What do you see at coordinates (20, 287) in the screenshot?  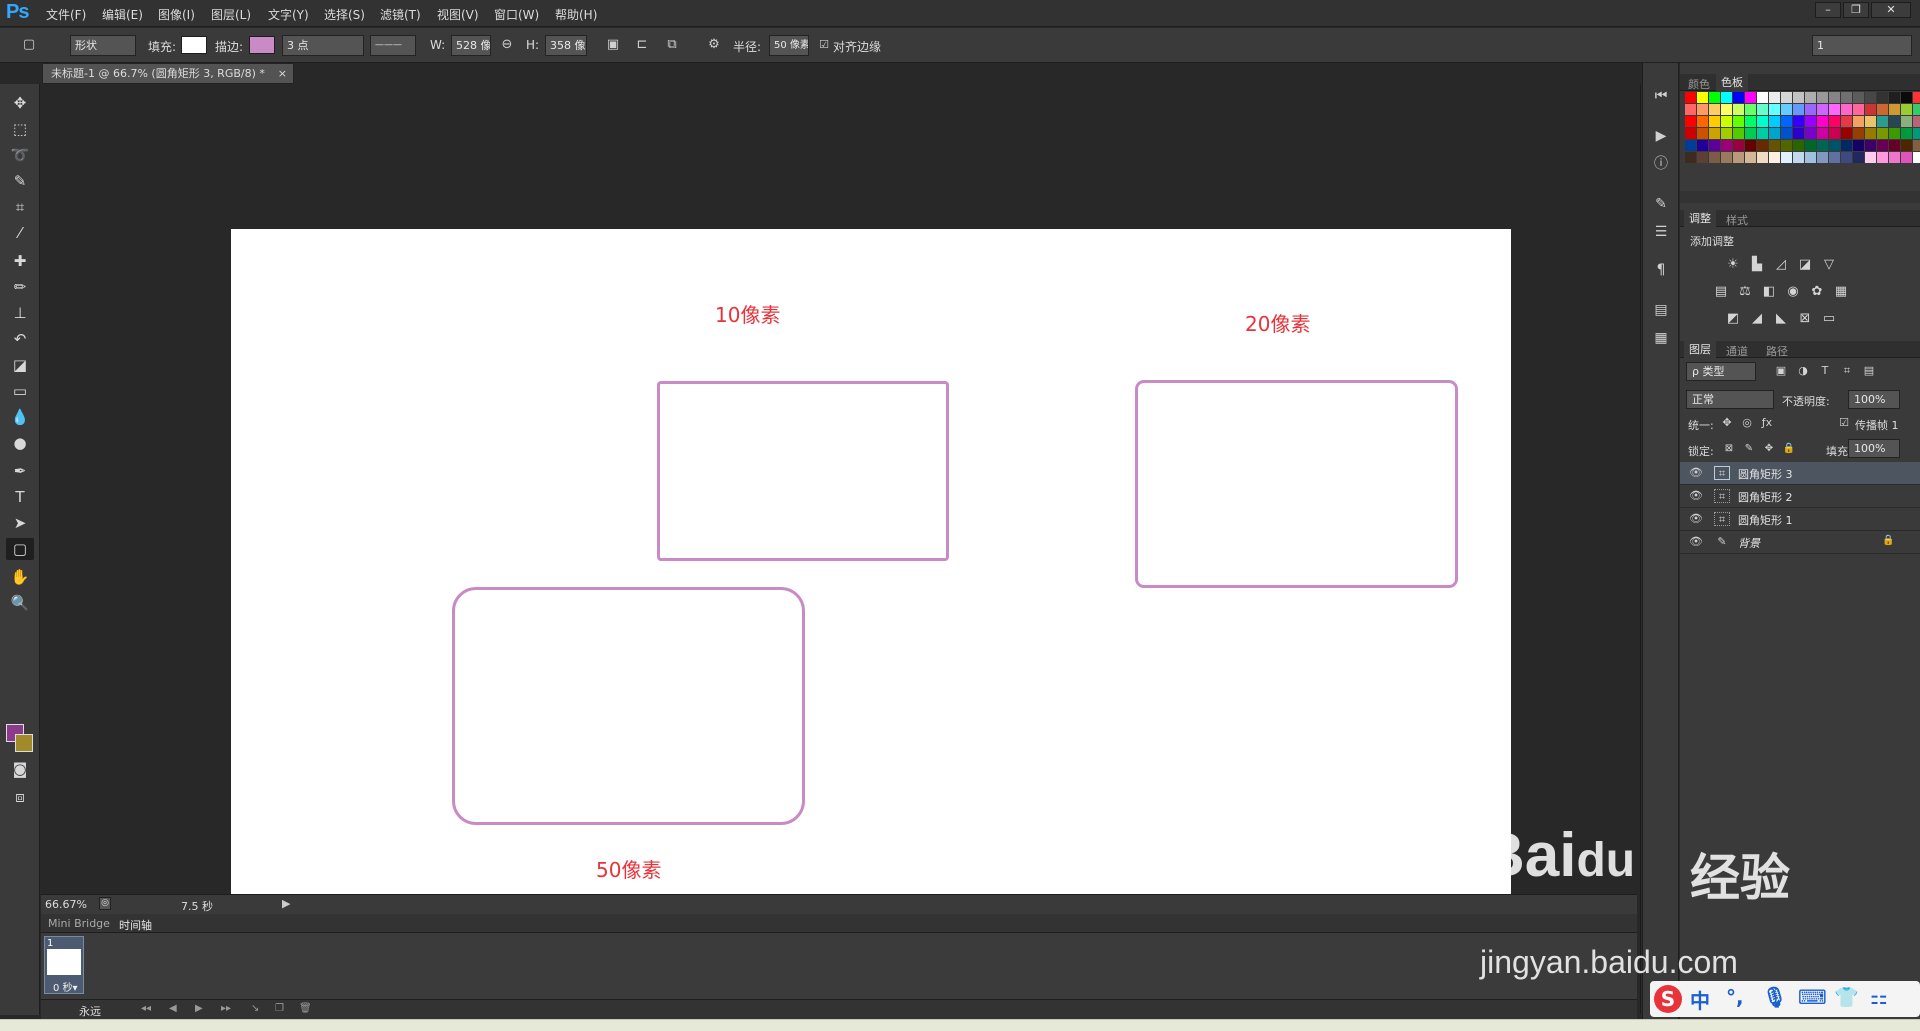 I see `brush-tool-icon: ✏` at bounding box center [20, 287].